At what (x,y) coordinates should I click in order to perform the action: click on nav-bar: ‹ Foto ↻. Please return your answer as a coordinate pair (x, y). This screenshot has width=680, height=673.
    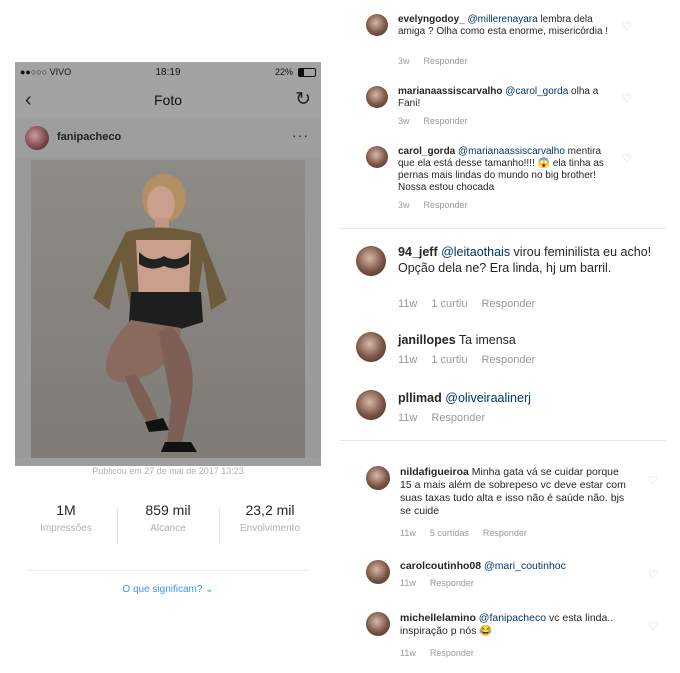
    Looking at the image, I should click on (168, 100).